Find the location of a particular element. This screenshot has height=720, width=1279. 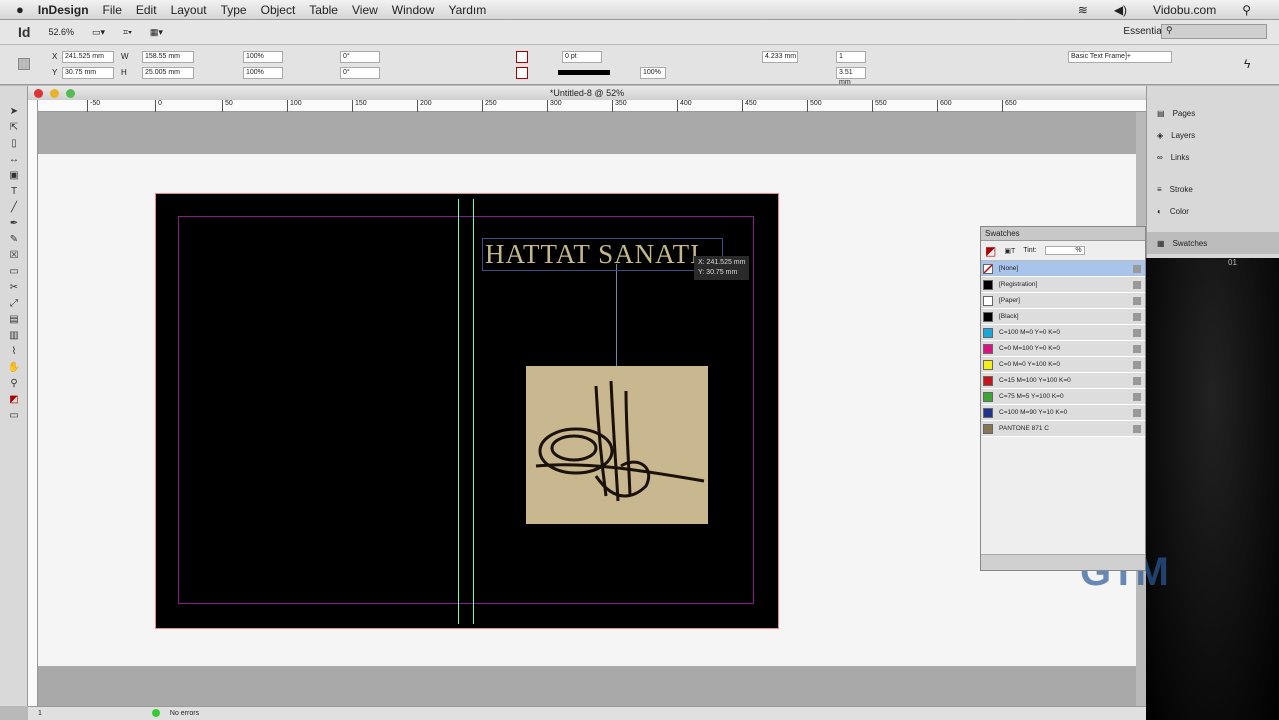

screen-mode-icon: ⌗▾ is located at coordinates (127, 32).